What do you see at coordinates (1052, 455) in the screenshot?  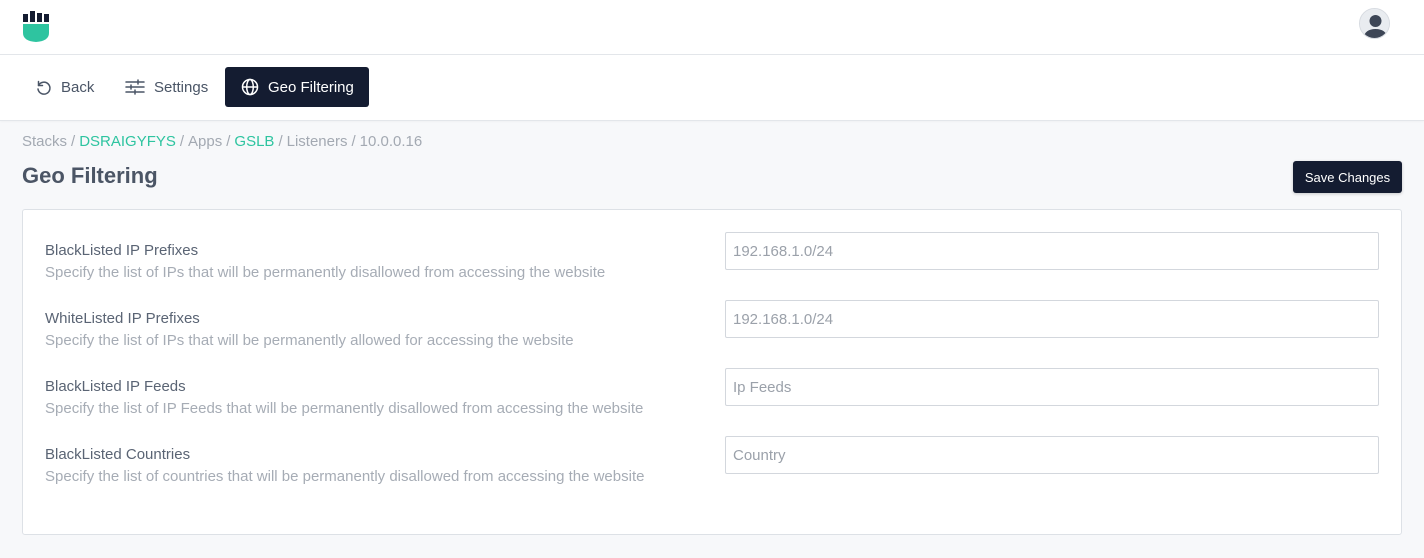 I see `blacklisted-countries-input` at bounding box center [1052, 455].